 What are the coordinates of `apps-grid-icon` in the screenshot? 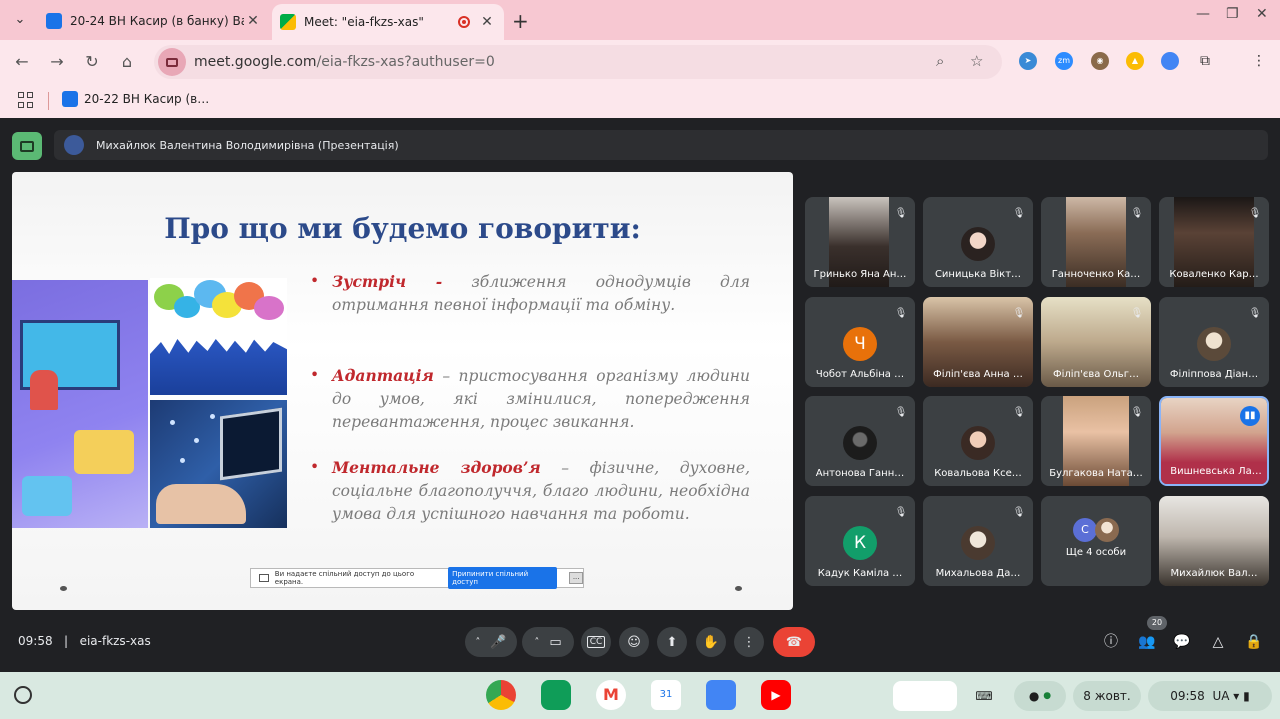 It's located at (26, 100).